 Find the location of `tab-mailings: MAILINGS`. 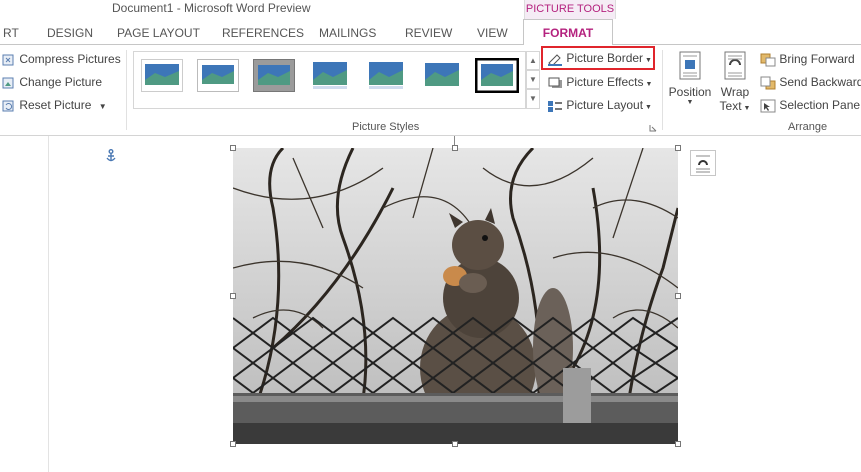

tab-mailings: MAILINGS is located at coordinates (347, 34).